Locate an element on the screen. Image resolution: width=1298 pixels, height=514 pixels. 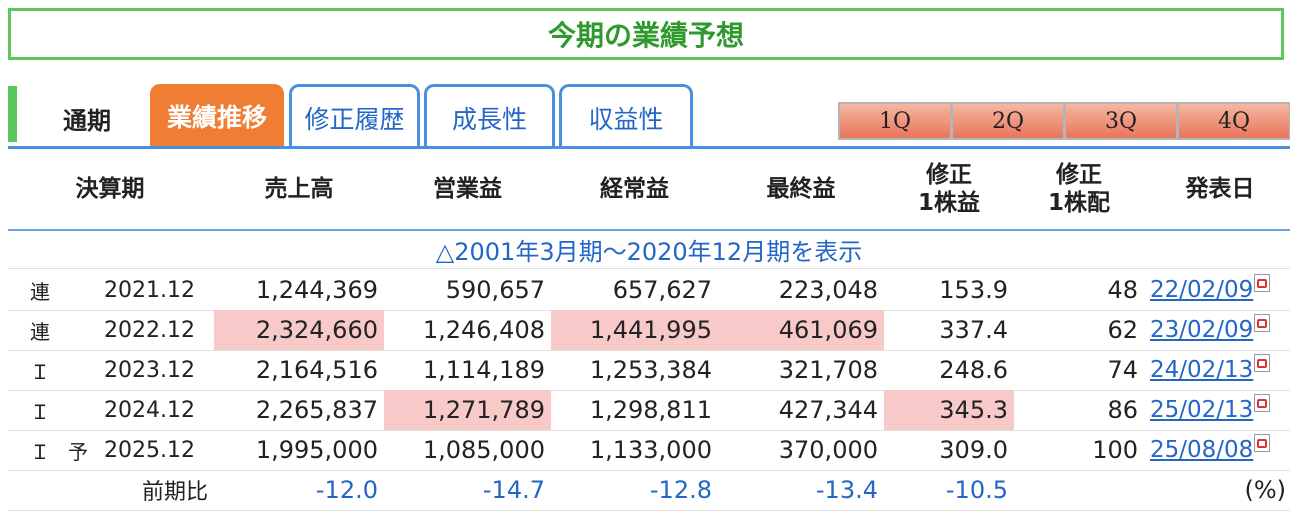
expand-history-link: △2001年3月期〜2020年12月期を表示 is located at coordinates (649, 249).